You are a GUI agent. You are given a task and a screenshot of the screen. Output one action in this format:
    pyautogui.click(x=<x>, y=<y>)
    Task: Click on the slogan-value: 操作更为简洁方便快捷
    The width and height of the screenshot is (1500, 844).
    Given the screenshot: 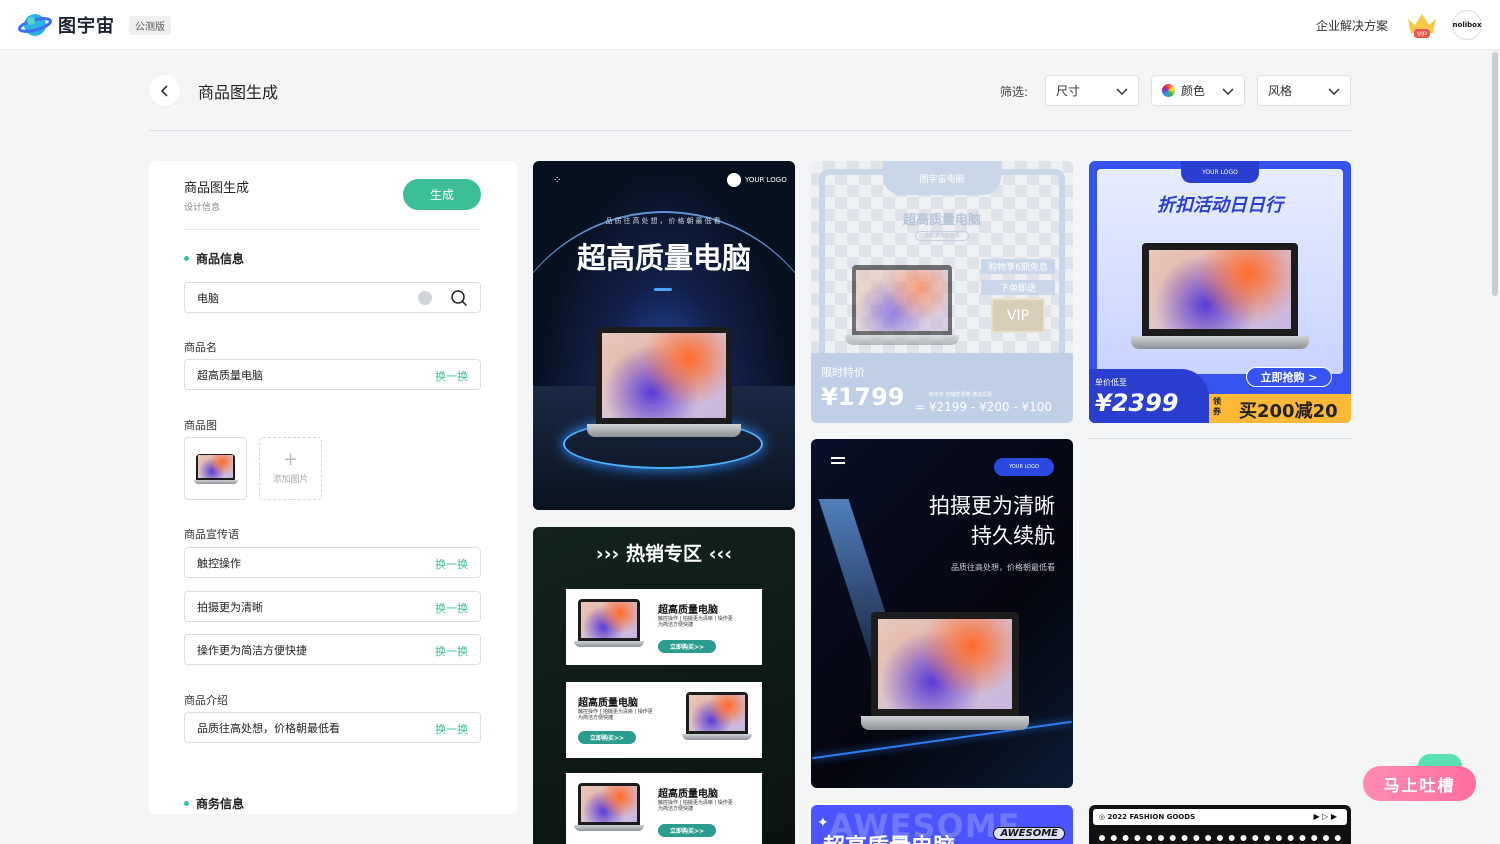 What is the action you would take?
    pyautogui.click(x=252, y=650)
    